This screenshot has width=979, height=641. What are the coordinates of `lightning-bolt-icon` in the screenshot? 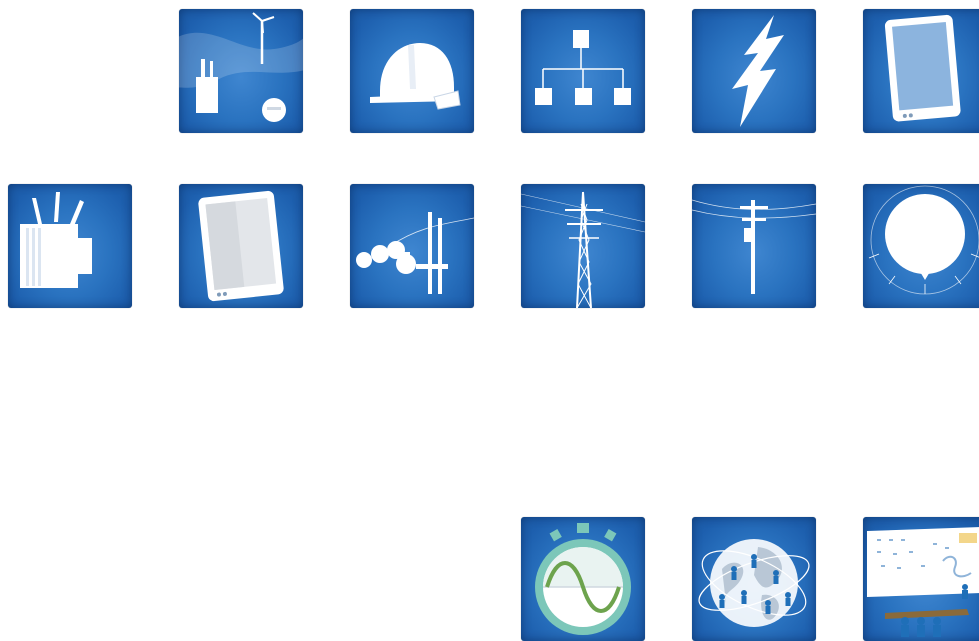 It's located at (754, 71).